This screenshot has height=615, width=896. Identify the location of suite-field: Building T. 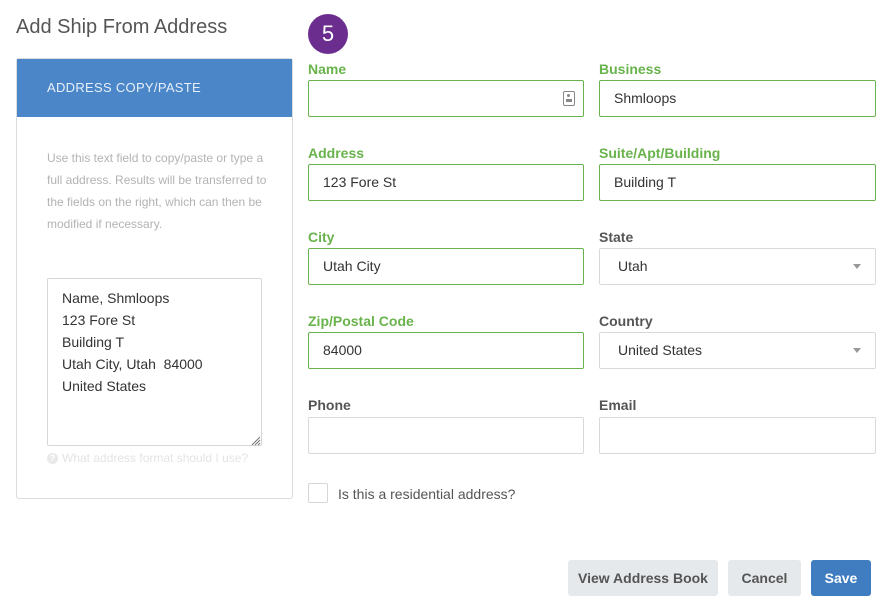
(737, 182).